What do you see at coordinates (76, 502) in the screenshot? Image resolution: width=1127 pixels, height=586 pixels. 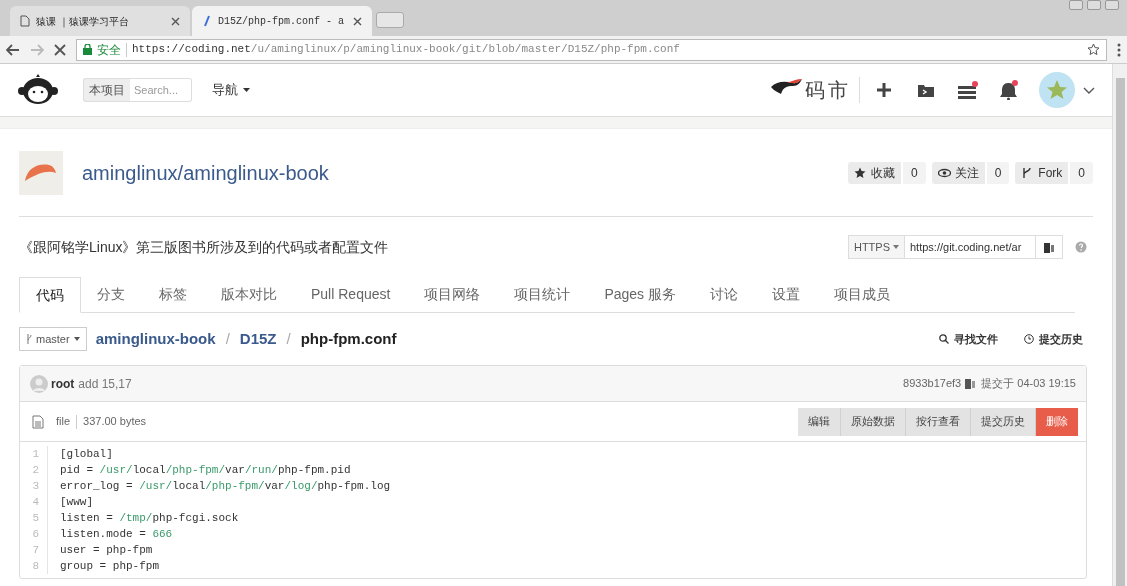 I see `code-line: [www]` at bounding box center [76, 502].